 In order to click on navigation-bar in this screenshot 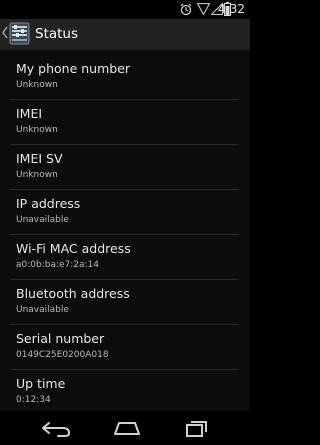, I will do `click(125, 428)`.